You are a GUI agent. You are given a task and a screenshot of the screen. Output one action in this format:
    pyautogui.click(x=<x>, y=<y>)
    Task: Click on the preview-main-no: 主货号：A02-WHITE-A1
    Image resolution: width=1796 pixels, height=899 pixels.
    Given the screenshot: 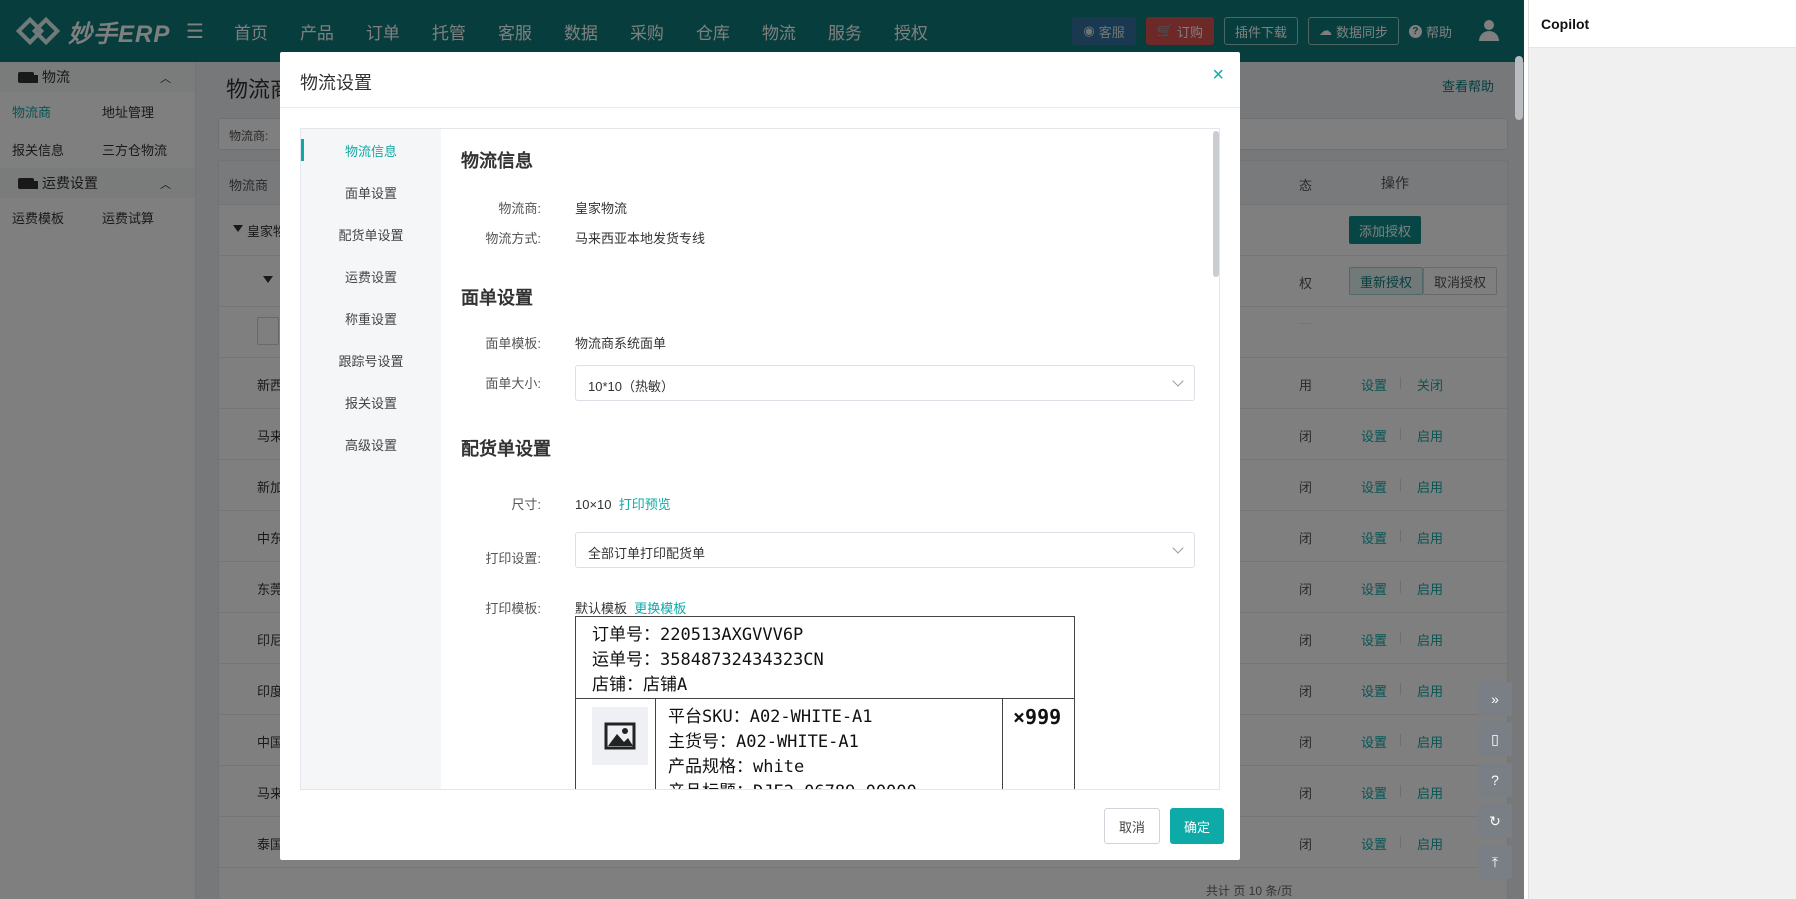 What is the action you would take?
    pyautogui.click(x=763, y=742)
    